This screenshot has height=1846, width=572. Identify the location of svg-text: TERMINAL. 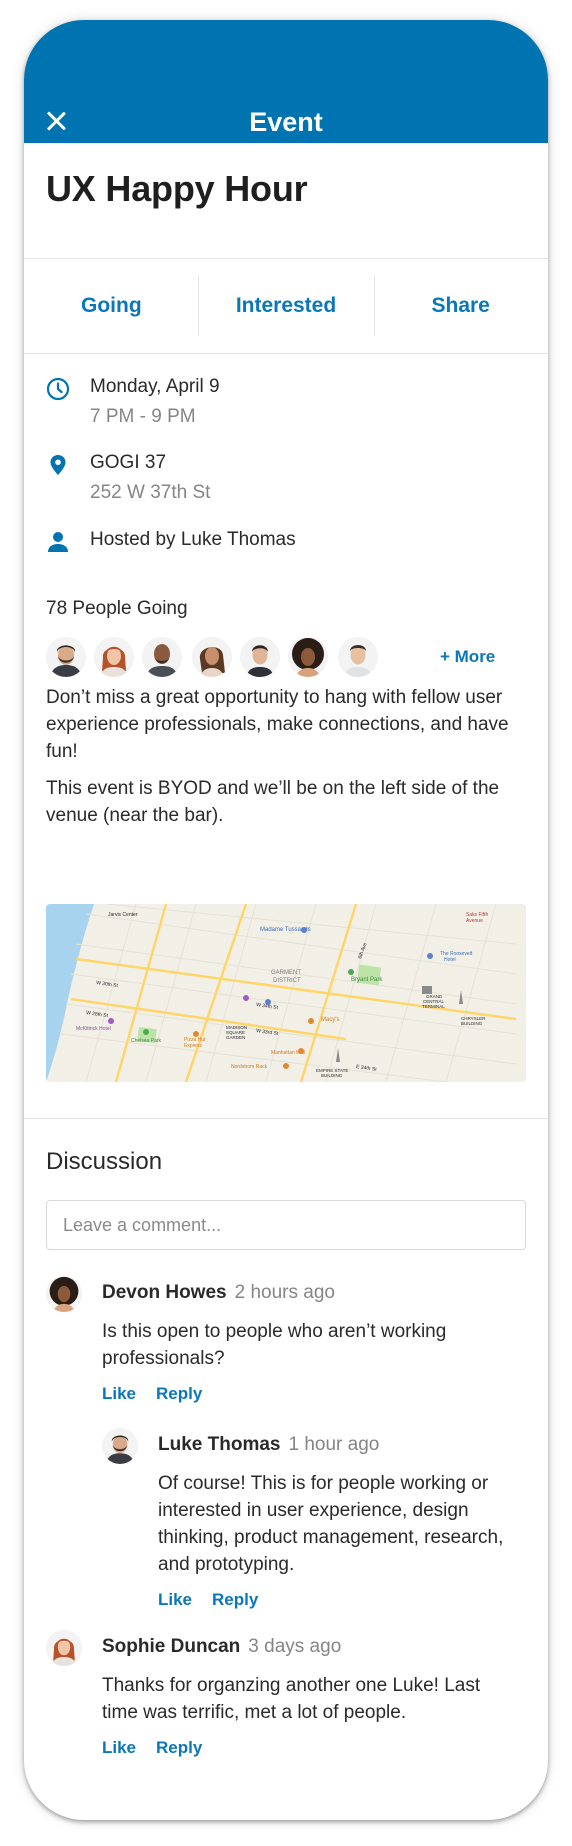
(433, 1006).